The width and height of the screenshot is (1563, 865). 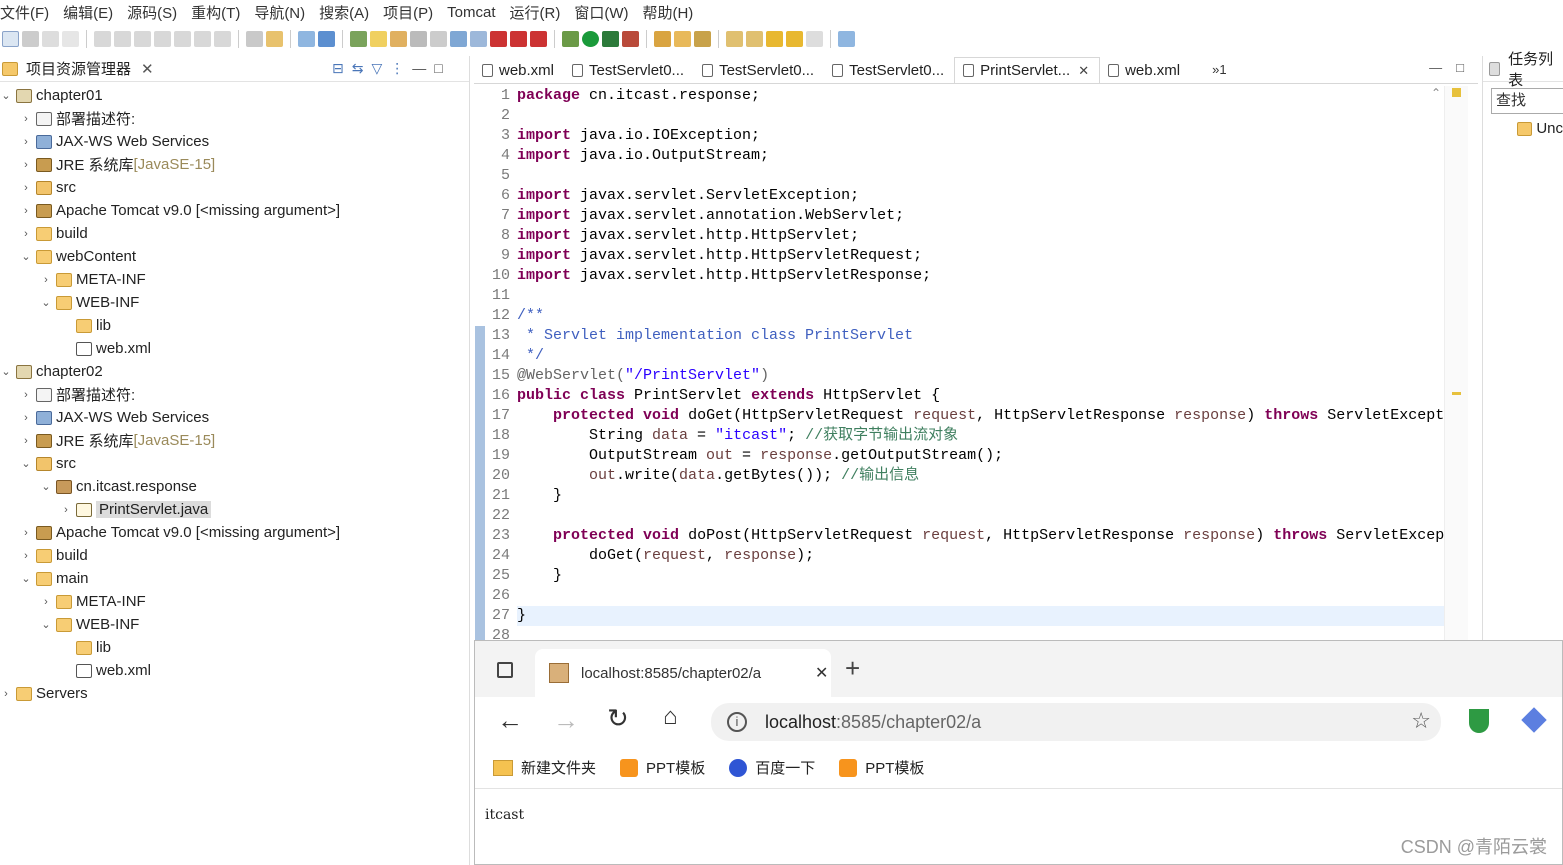 What do you see at coordinates (418, 39) in the screenshot?
I see `show-whitespace-icon` at bounding box center [418, 39].